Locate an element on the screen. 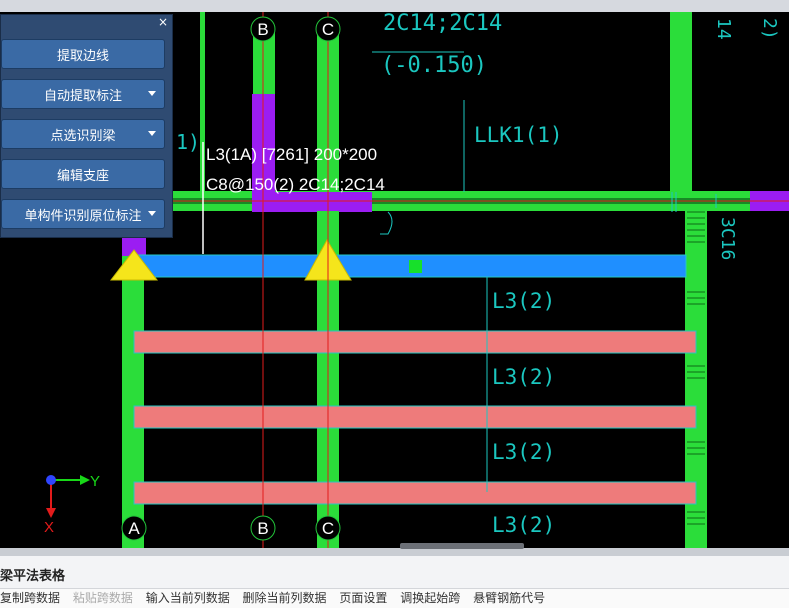 The height and width of the screenshot is (608, 789). edit-support-label: 编辑支座 is located at coordinates (82, 176).